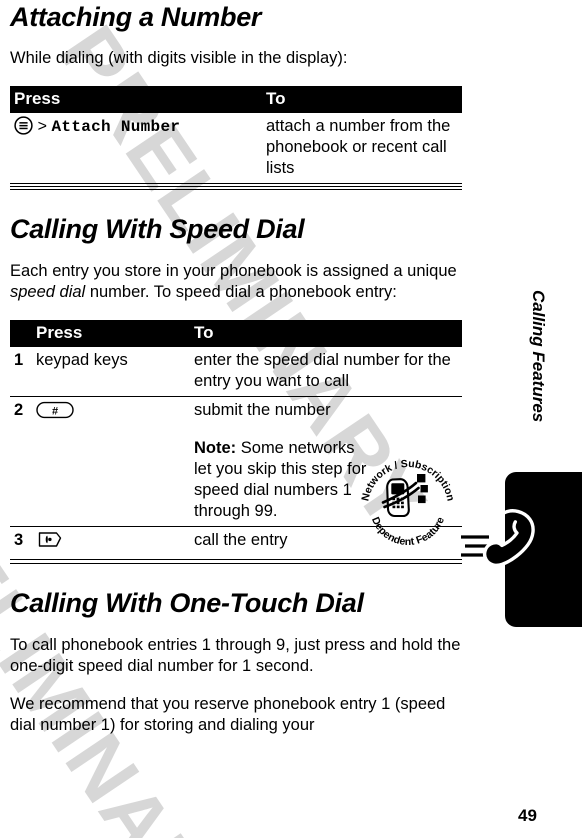  What do you see at coordinates (241, 292) in the screenshot?
I see `intro-part-2: number. To speed dial a phonebook entry:` at bounding box center [241, 292].